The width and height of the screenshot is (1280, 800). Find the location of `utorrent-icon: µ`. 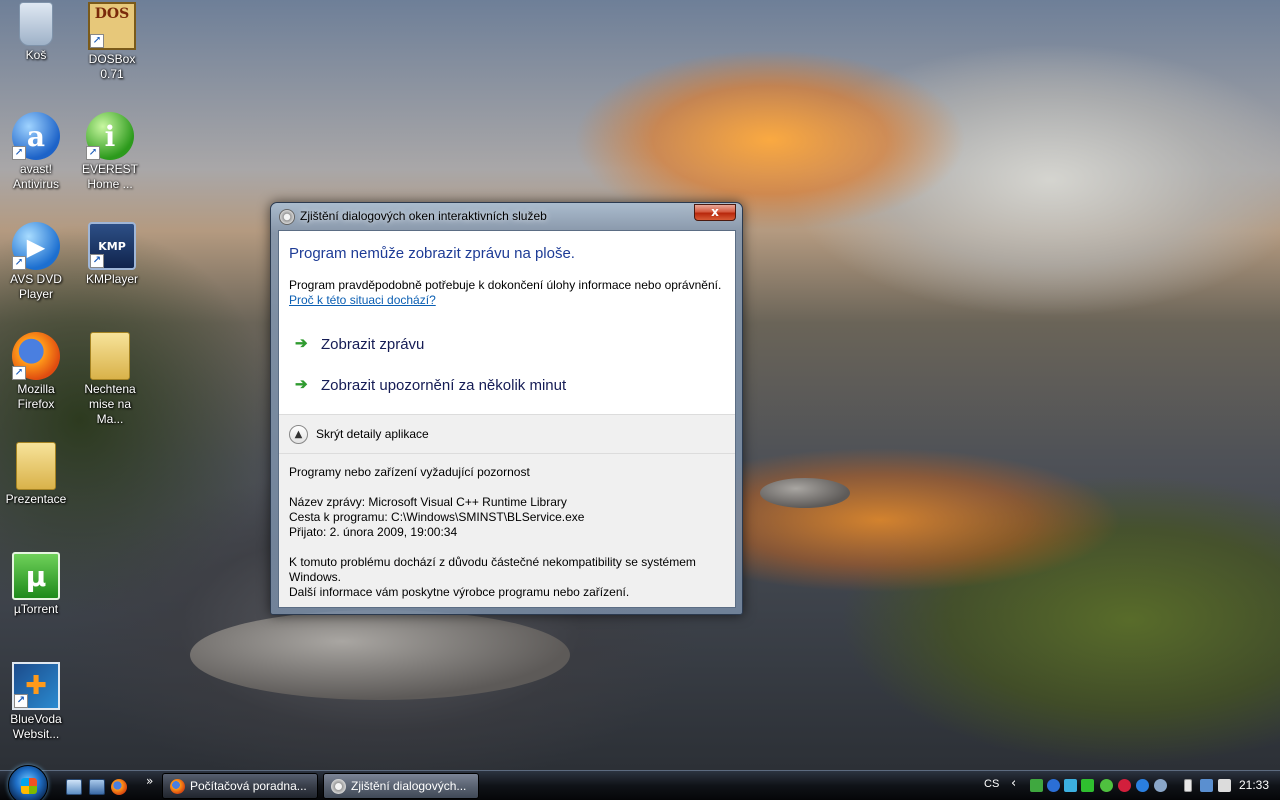

utorrent-icon: µ is located at coordinates (36, 576).